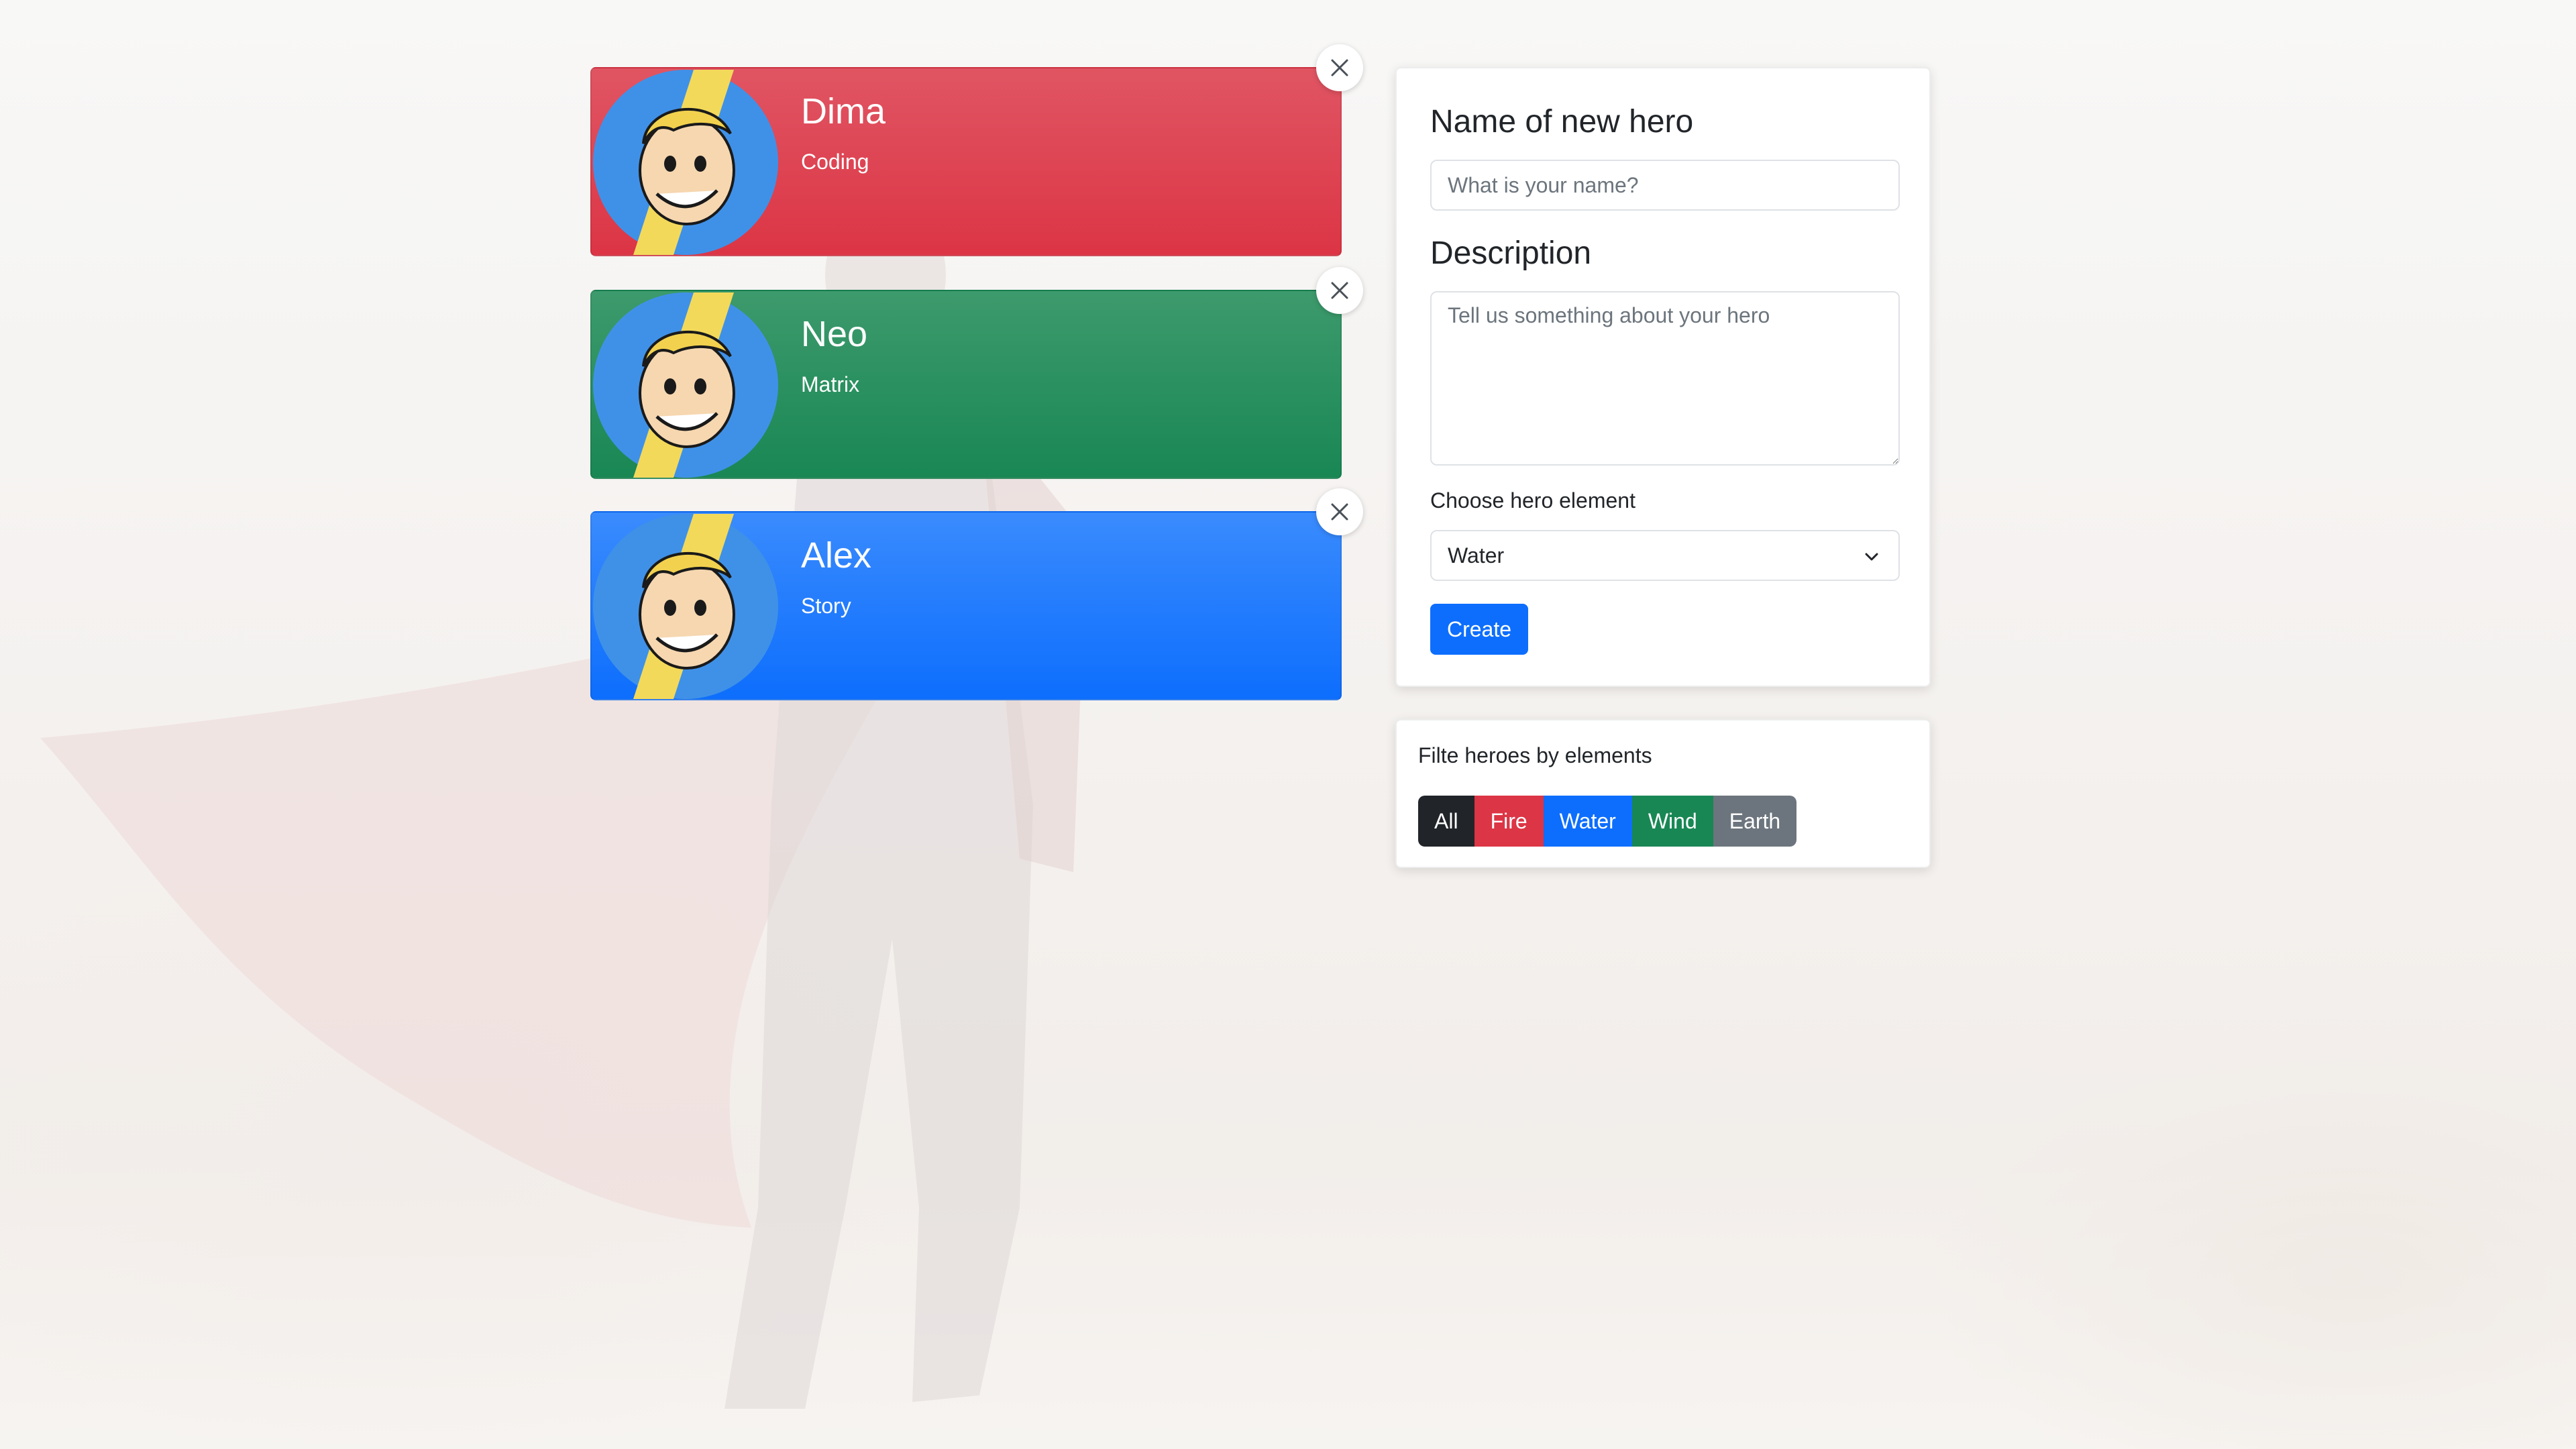 Image resolution: width=2576 pixels, height=1449 pixels. I want to click on hero-description: Matrix, so click(830, 384).